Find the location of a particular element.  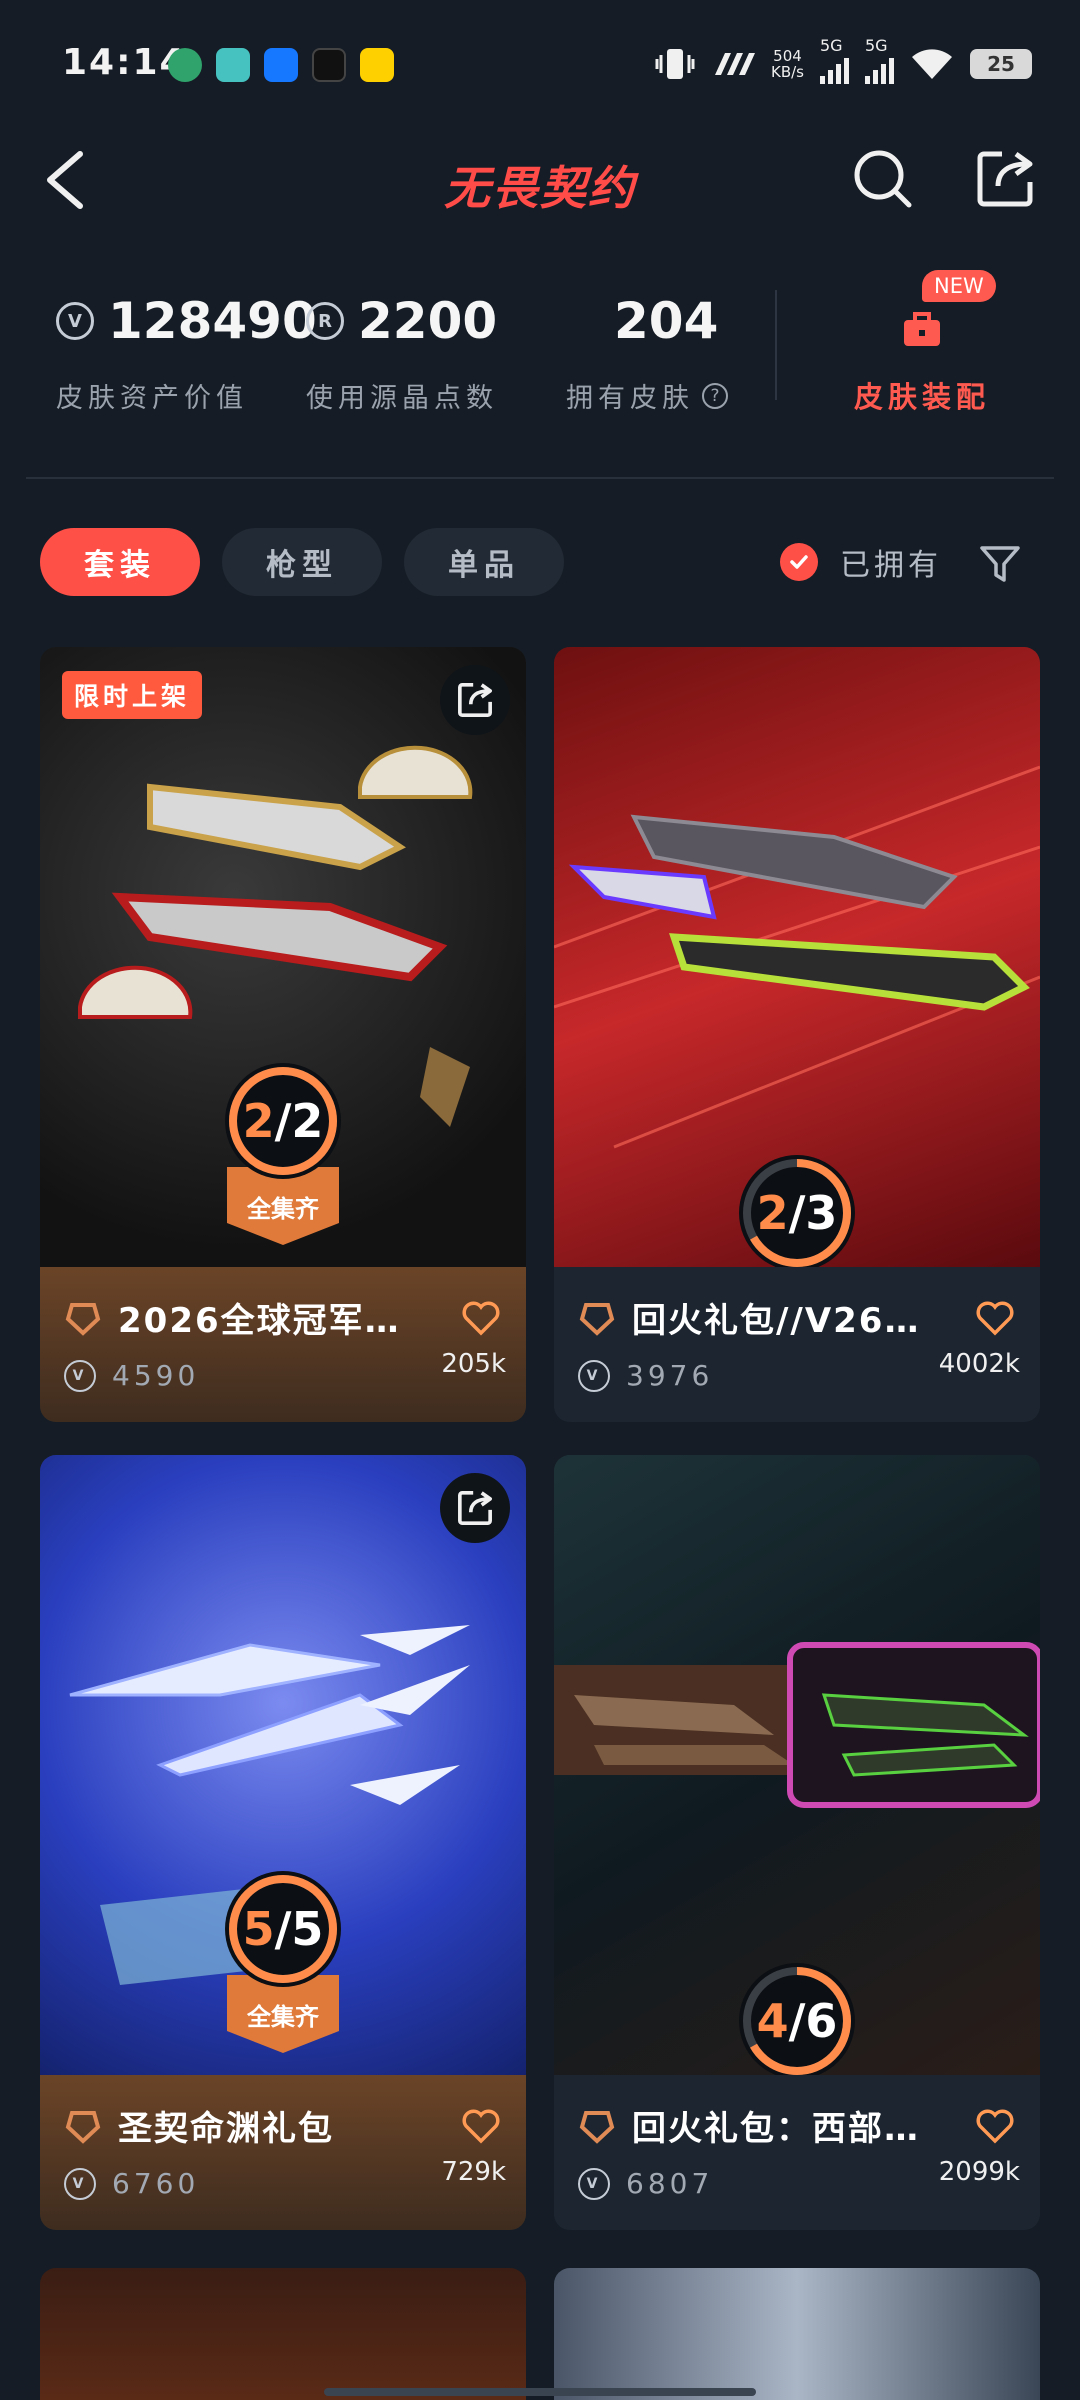

bundle-info: 回火礼包//V26… V 3976 4002k is located at coordinates (797, 1344).